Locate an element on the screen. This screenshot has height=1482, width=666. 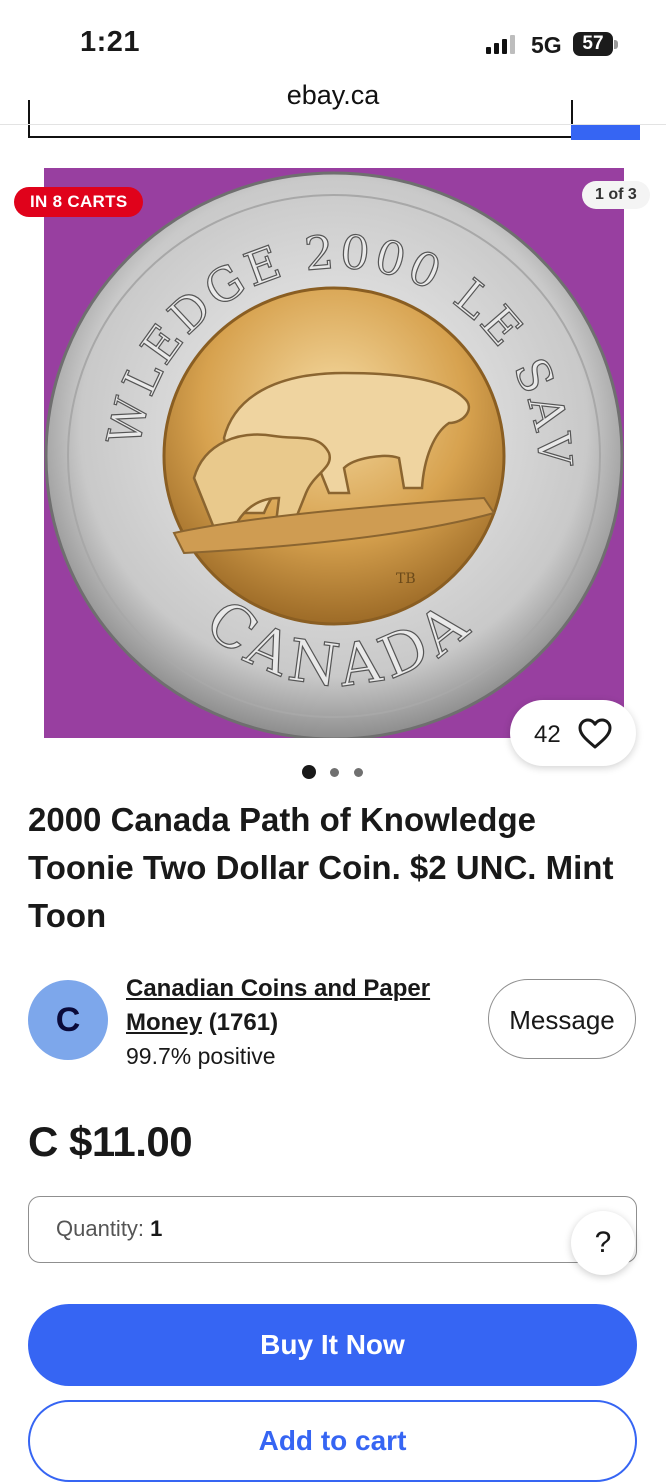
seller-info: Canadian Coins and Paper Money (1761) is located at coordinates (296, 1006).